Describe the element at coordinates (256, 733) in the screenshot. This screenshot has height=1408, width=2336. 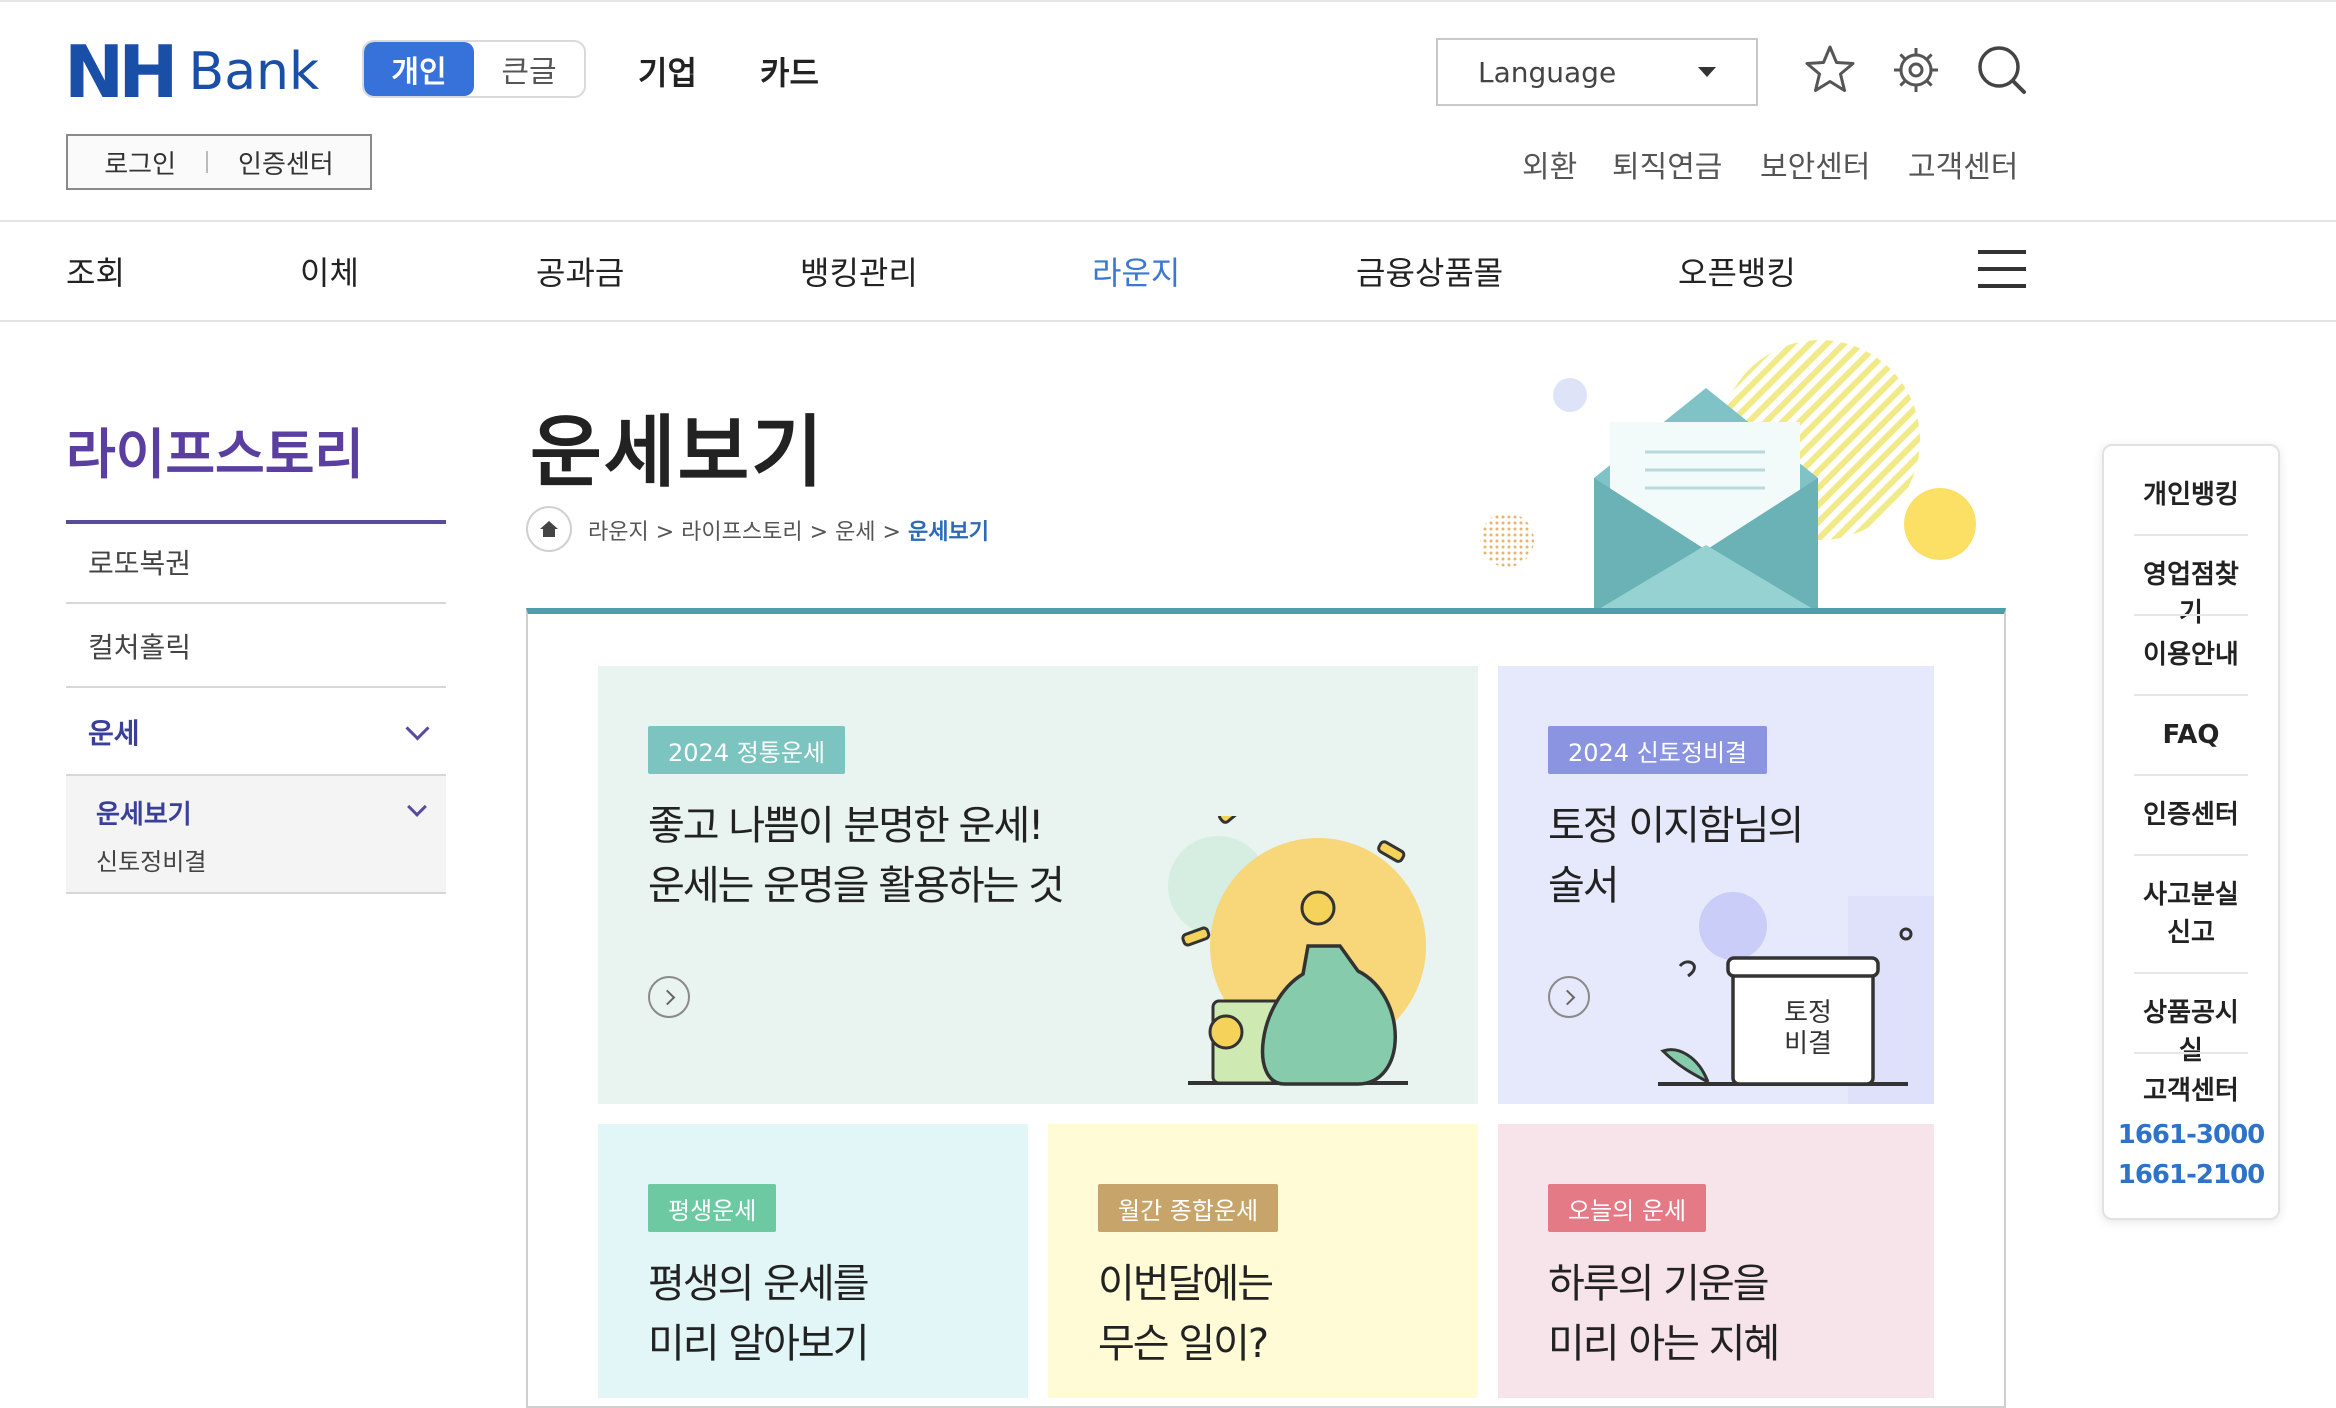
I see `sidebar-item-fortune: 운세` at that location.